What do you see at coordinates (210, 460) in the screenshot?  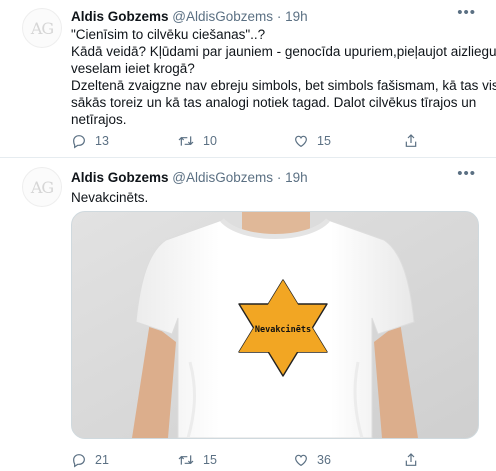 I see `retweet-count: 15` at bounding box center [210, 460].